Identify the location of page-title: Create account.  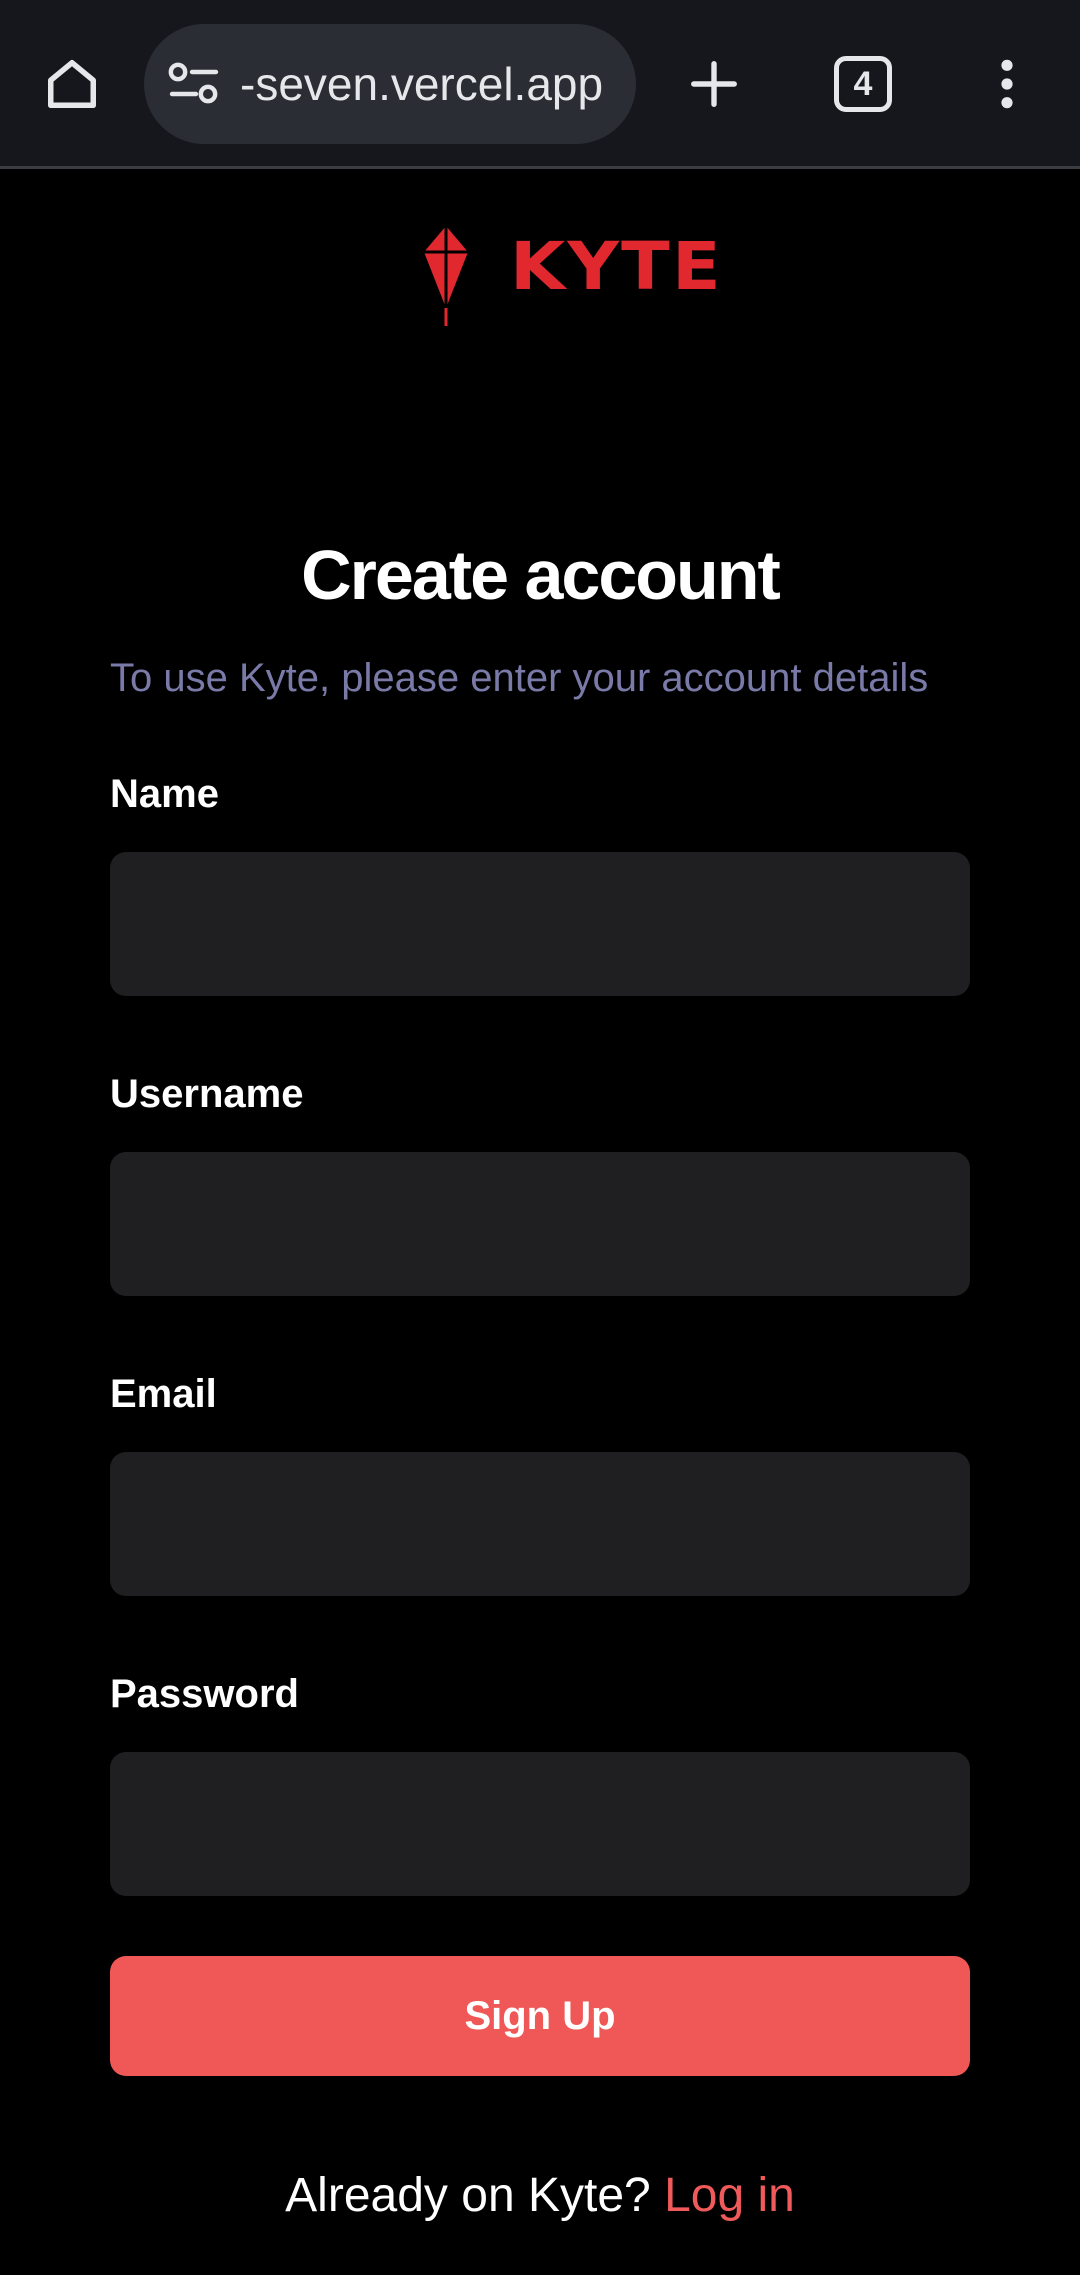
(541, 575).